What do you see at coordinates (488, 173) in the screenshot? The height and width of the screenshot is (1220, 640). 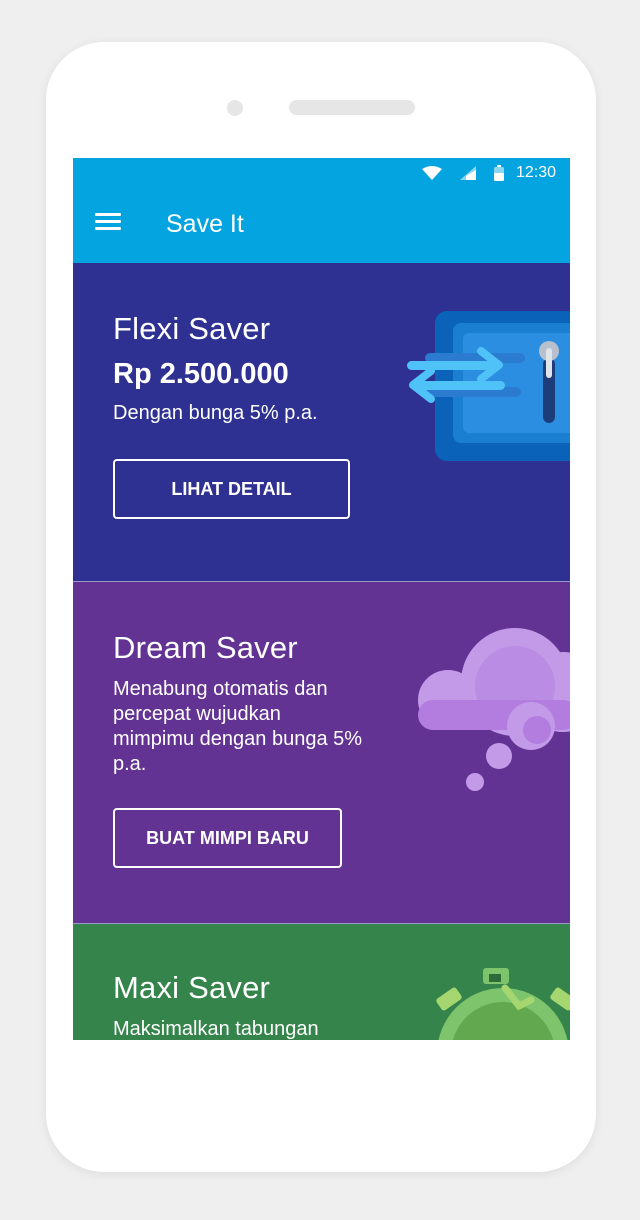 I see `status-icons: 12:30` at bounding box center [488, 173].